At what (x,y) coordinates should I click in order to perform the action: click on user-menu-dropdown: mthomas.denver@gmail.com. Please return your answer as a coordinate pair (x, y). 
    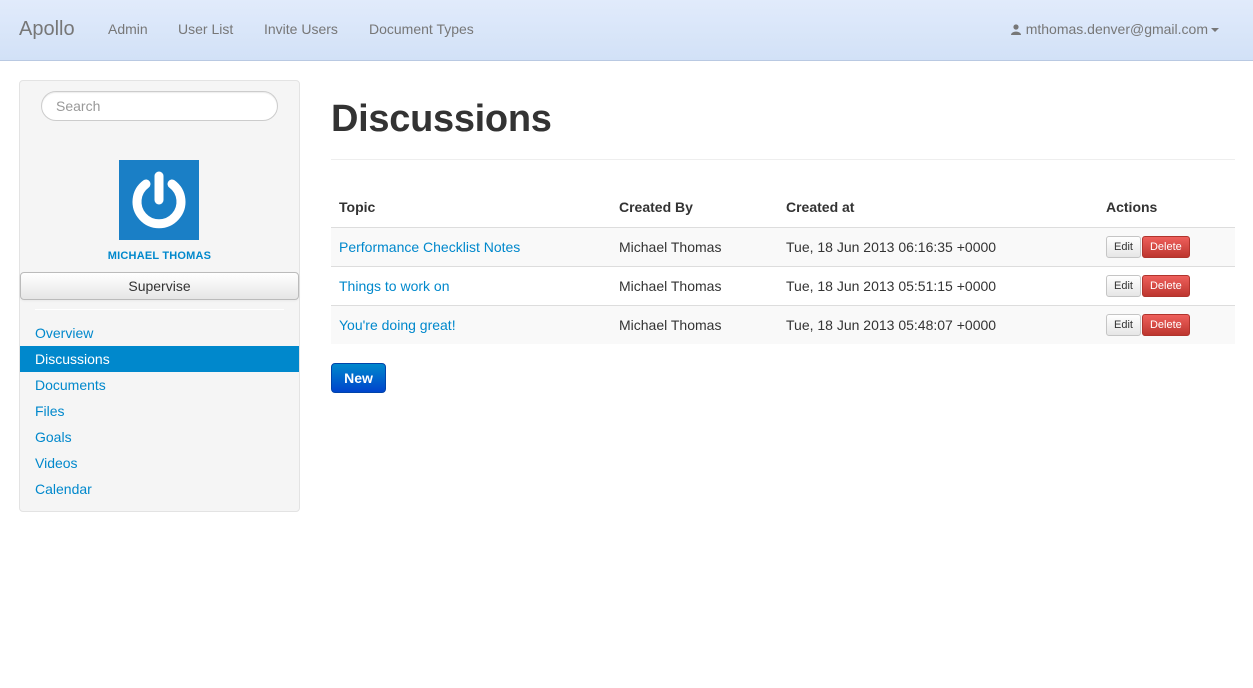
    Looking at the image, I should click on (1114, 29).